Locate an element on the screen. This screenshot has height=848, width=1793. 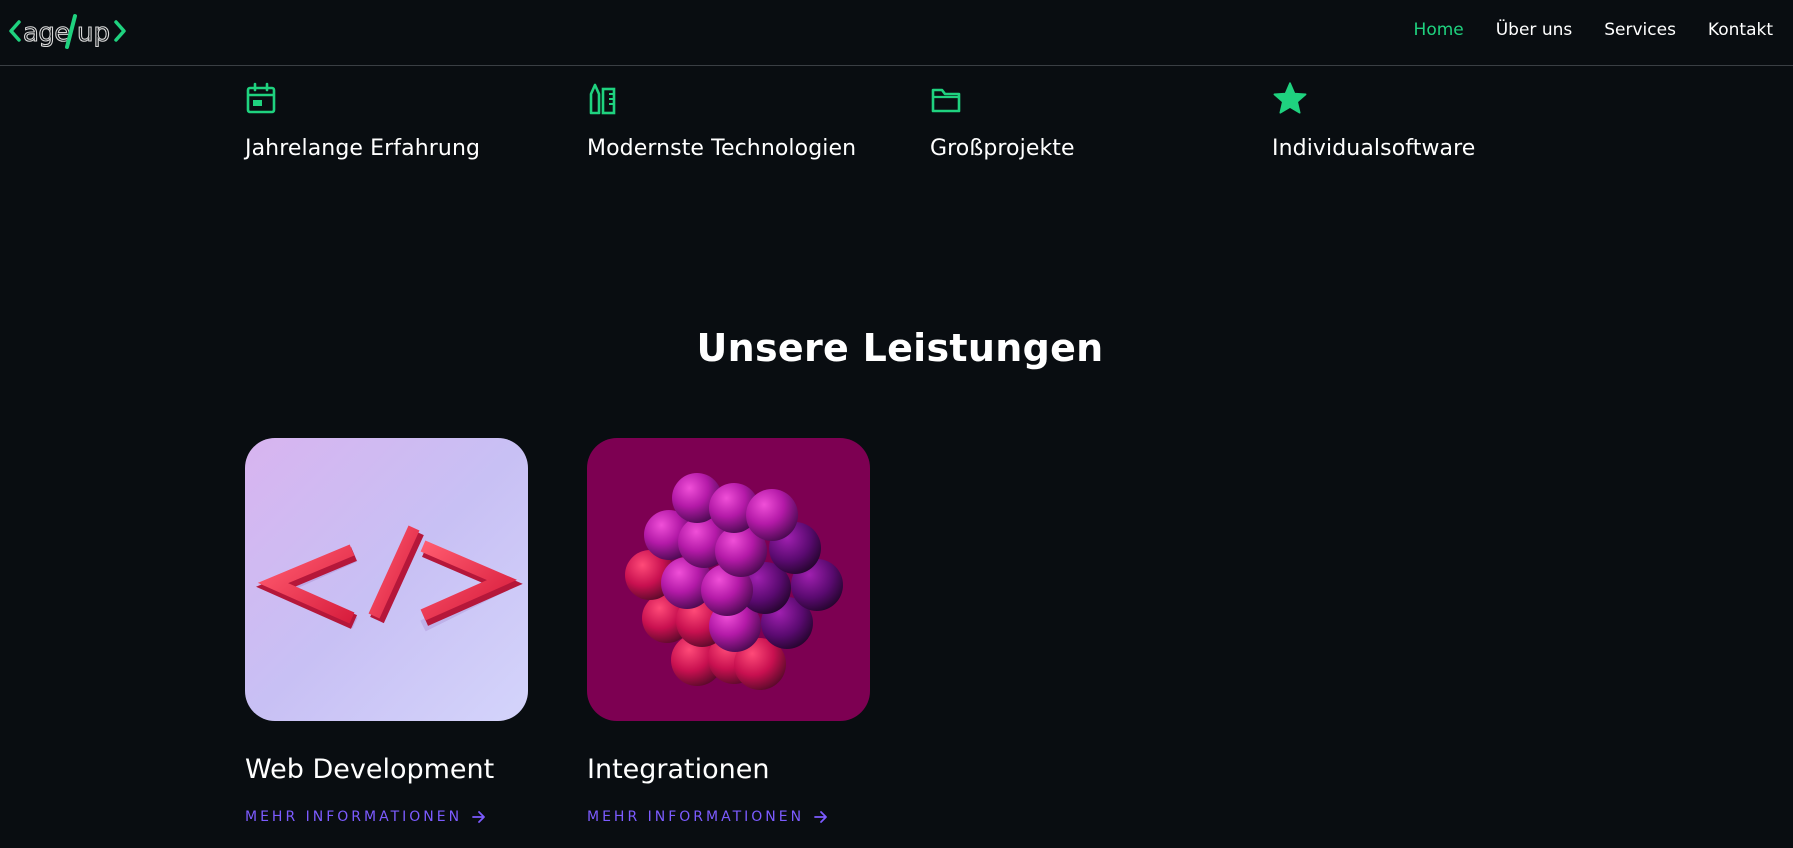
code-brackets-image is located at coordinates (386, 579).